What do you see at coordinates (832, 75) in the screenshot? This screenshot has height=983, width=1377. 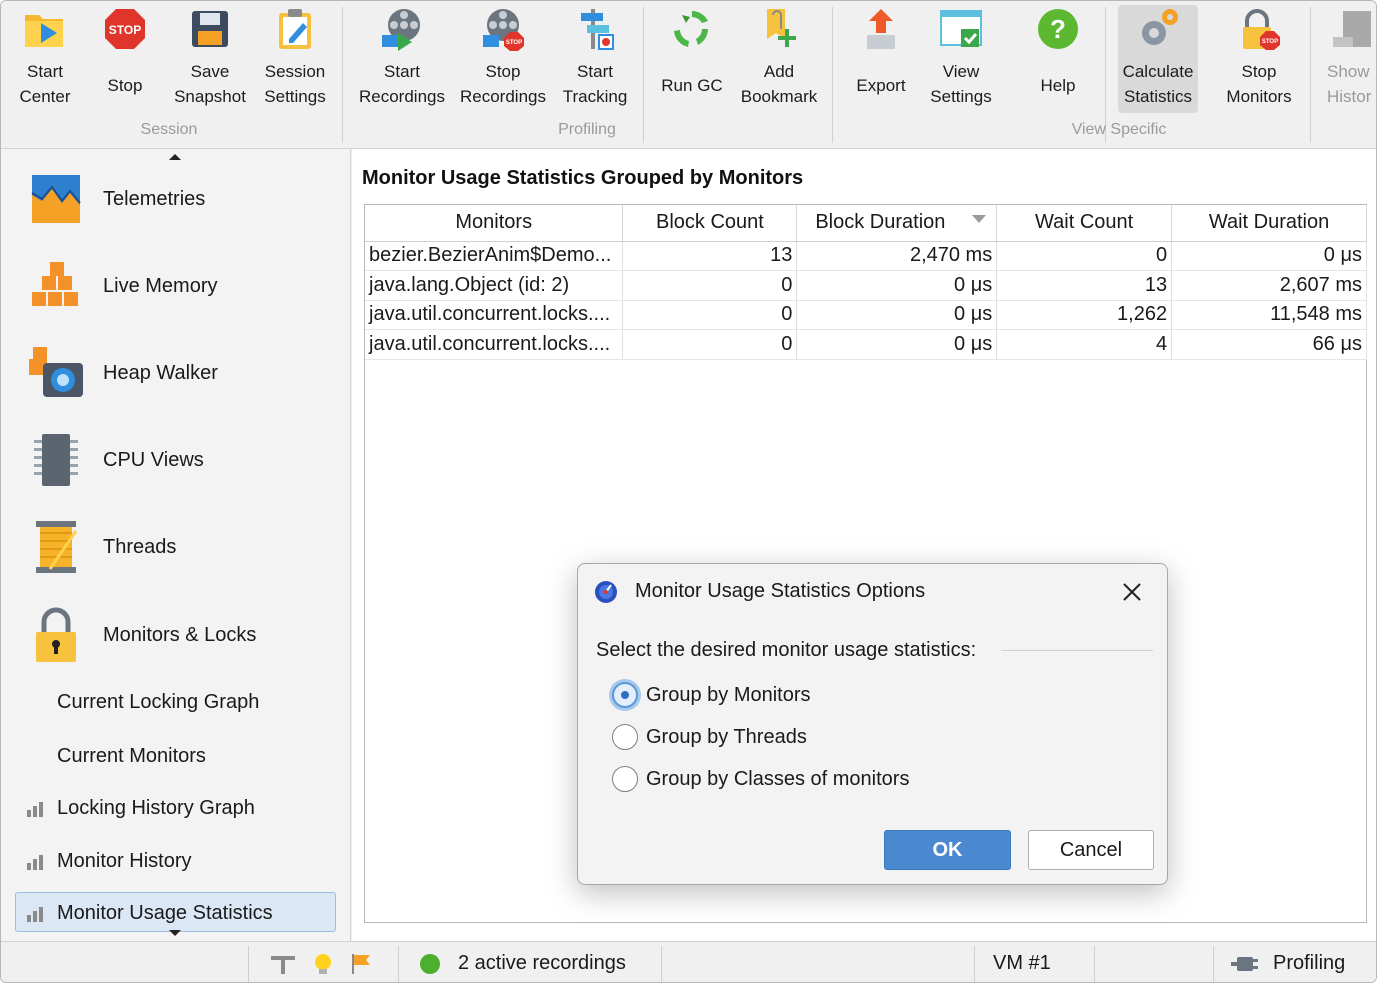 I see `toolbar-separator` at bounding box center [832, 75].